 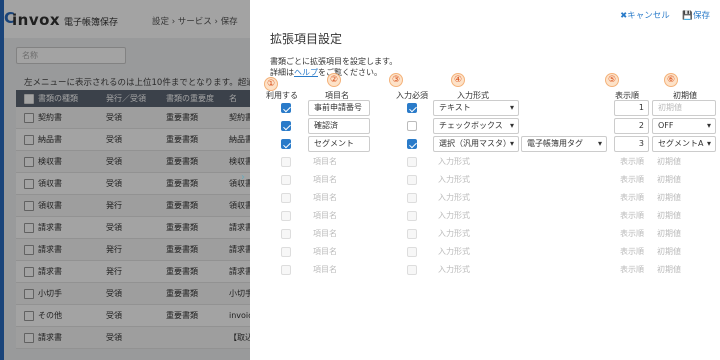 What do you see at coordinates (612, 80) in the screenshot?
I see `marker-5: ⑤` at bounding box center [612, 80].